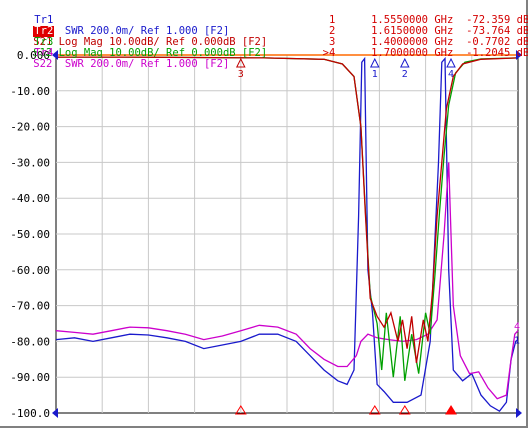 The image size is (528, 428). I want to click on trace-end-label-4: 4, so click(517, 327).